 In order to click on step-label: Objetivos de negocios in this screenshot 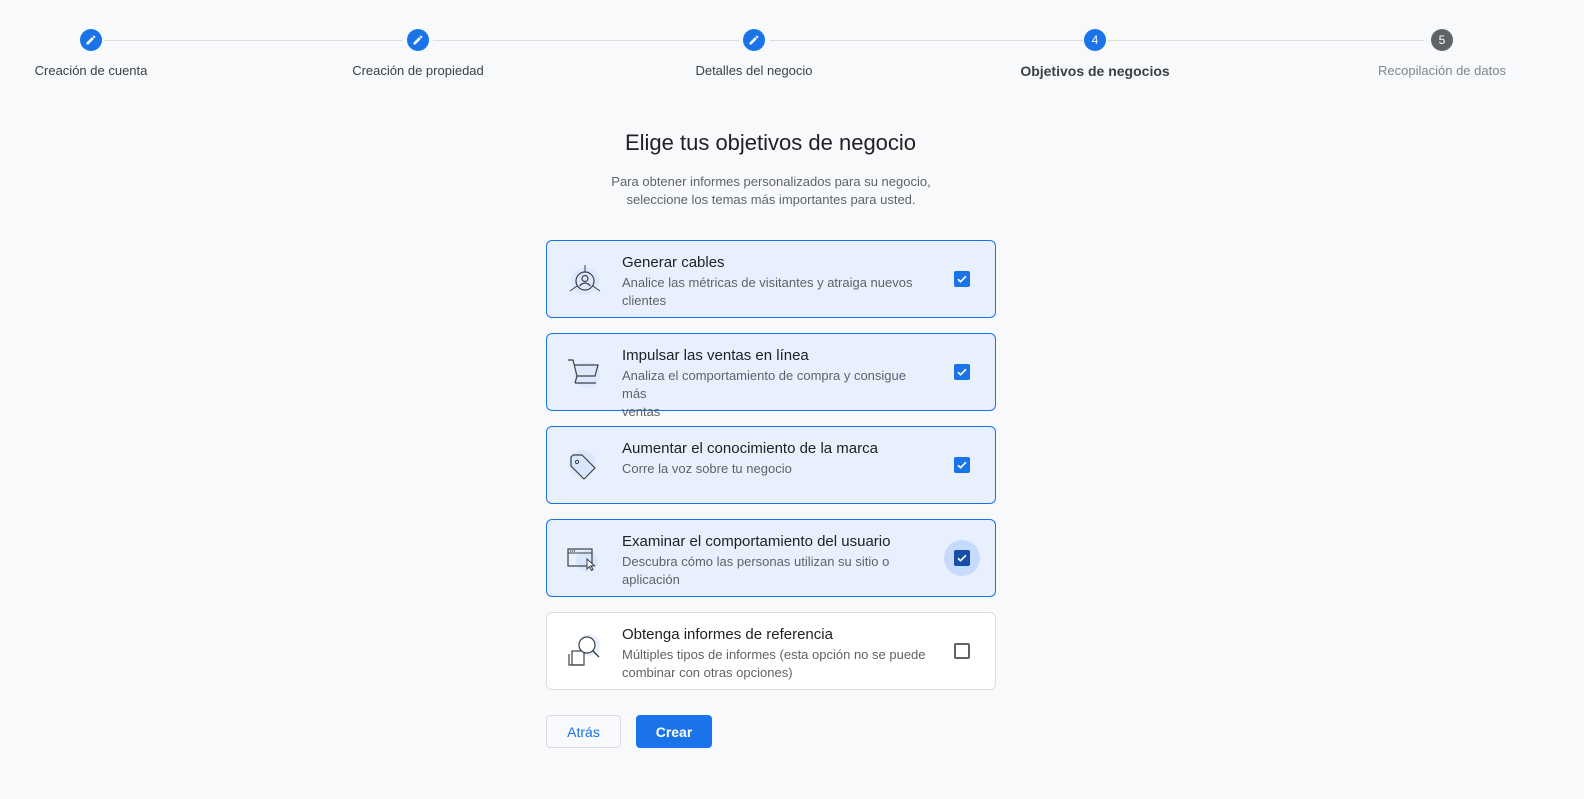, I will do `click(1095, 71)`.